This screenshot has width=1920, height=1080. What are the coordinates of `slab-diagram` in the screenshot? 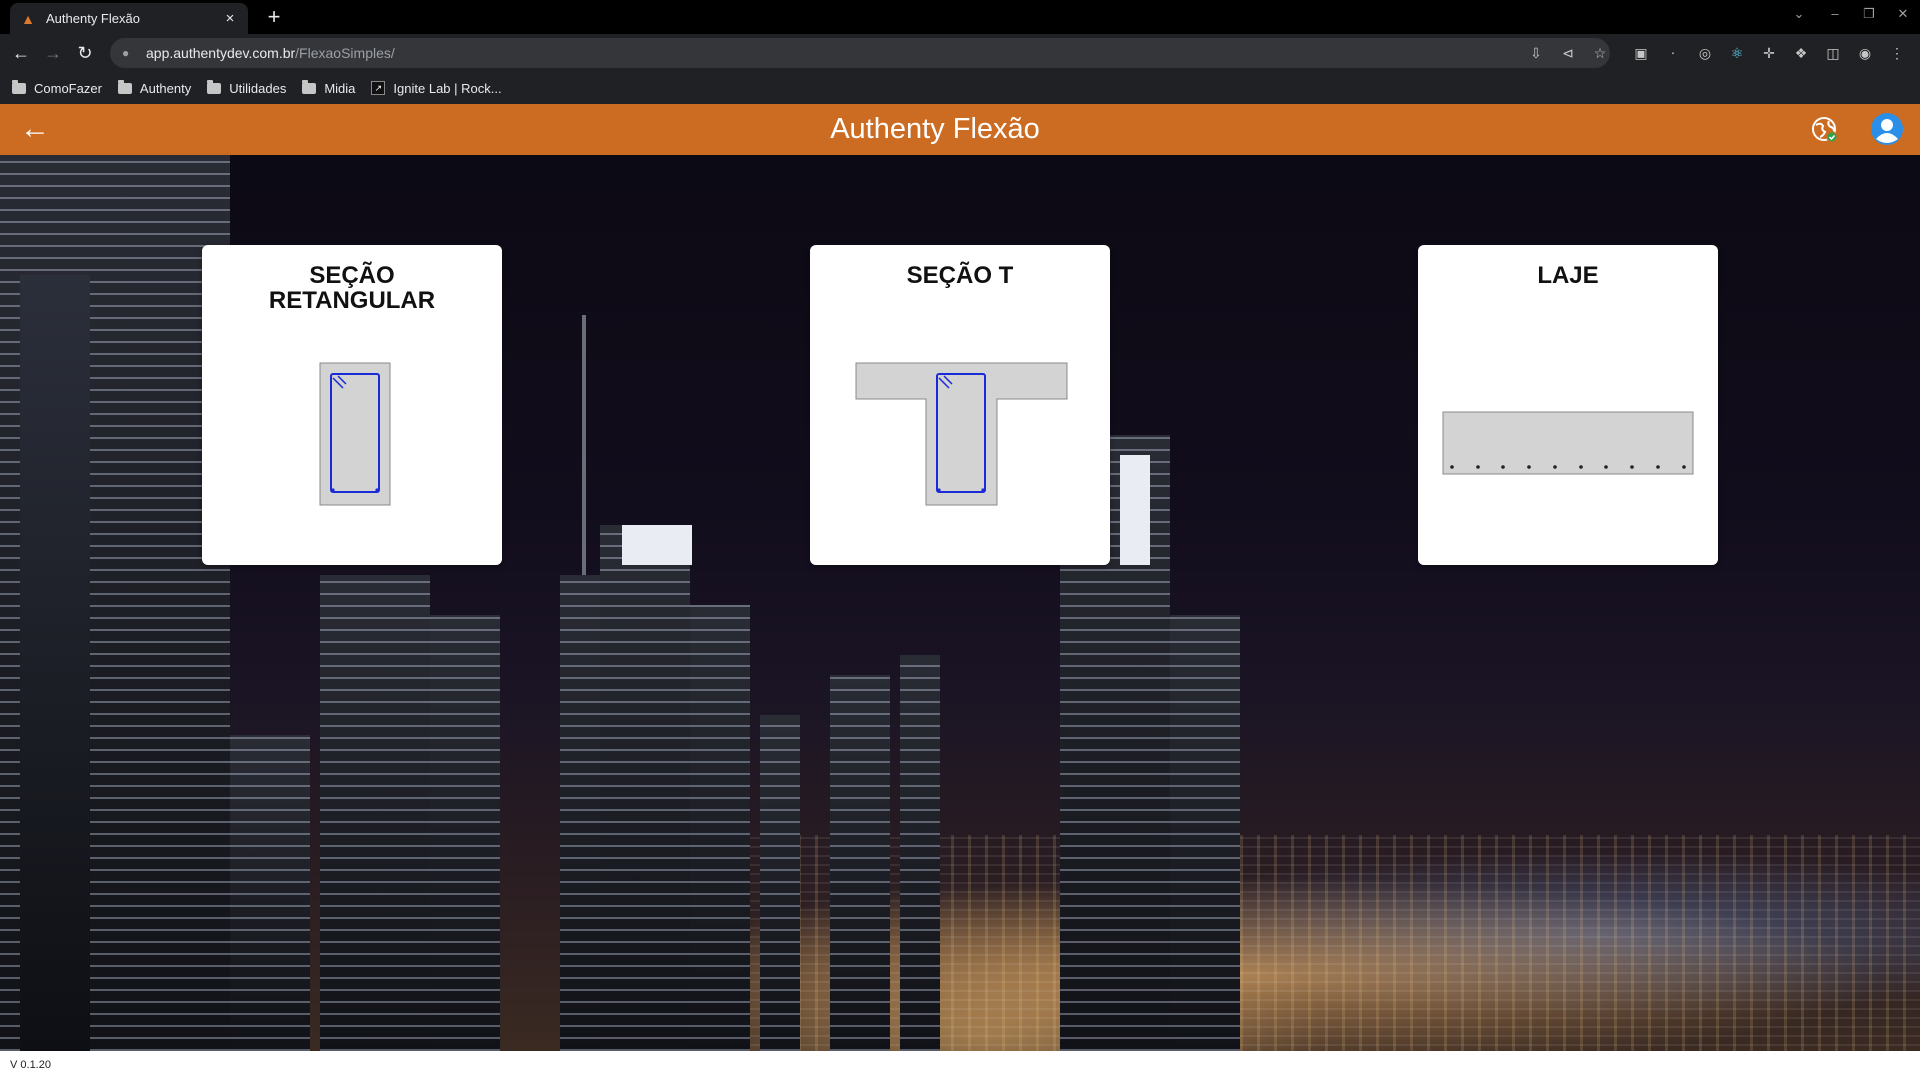 It's located at (1568, 443).